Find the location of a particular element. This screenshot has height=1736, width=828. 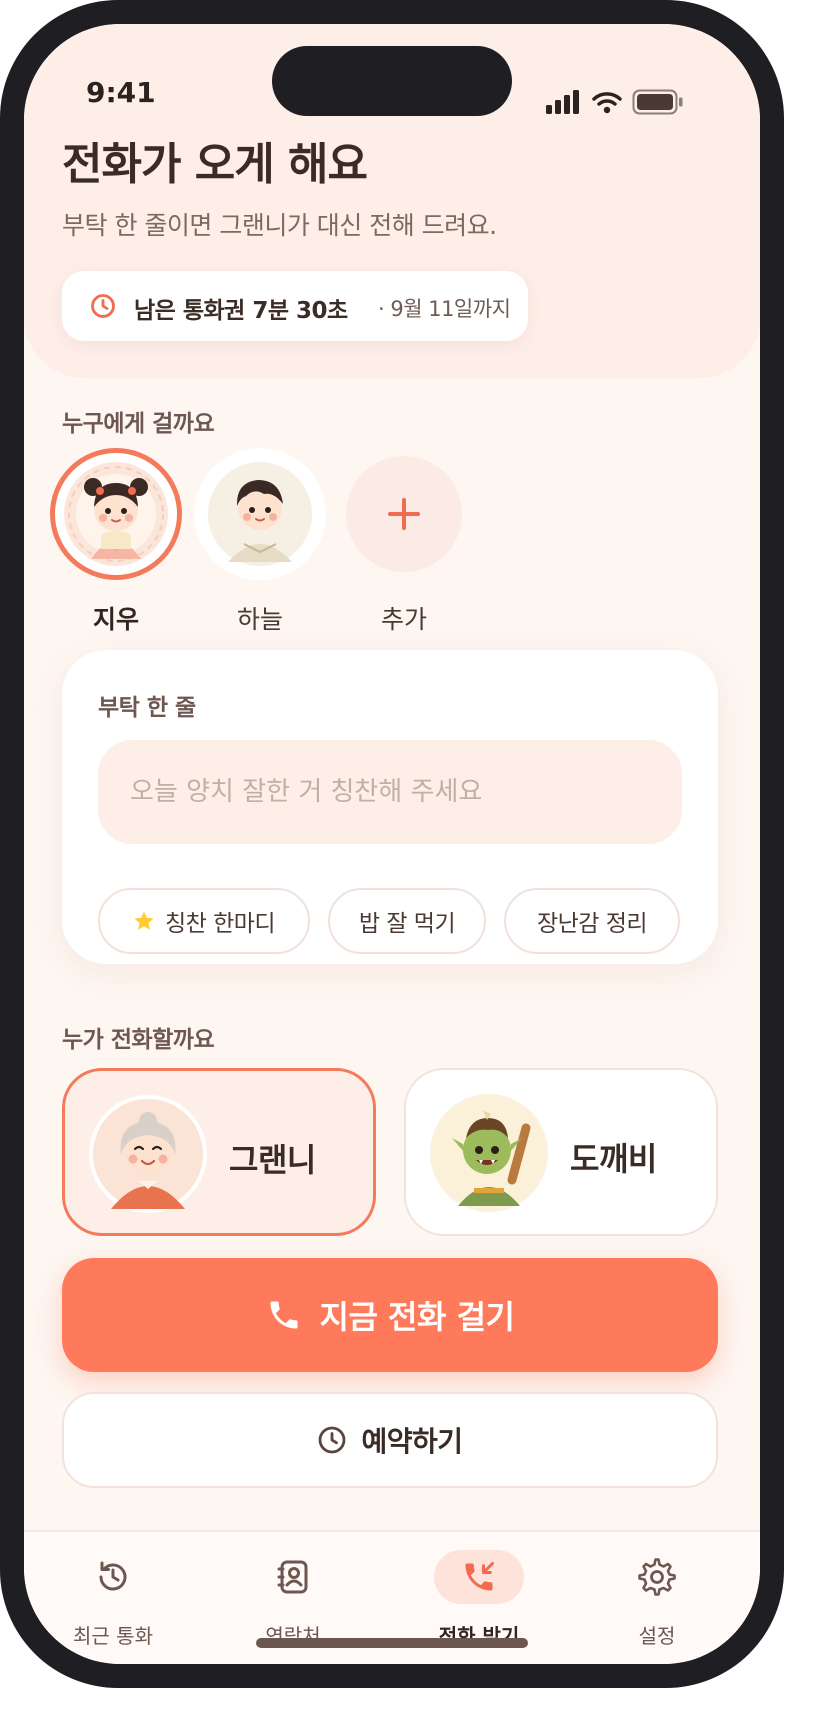

call-now-button: 지금 전화 걸기 is located at coordinates (390, 1315).